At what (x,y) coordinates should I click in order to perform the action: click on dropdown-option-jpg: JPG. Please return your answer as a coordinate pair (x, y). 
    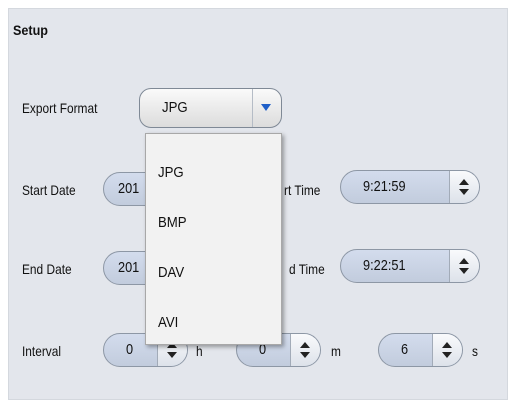
    Looking at the image, I should click on (171, 173).